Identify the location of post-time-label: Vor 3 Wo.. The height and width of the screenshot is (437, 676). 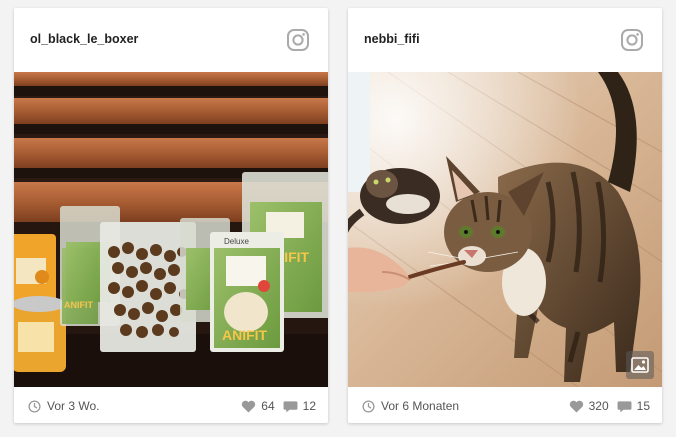
(73, 406).